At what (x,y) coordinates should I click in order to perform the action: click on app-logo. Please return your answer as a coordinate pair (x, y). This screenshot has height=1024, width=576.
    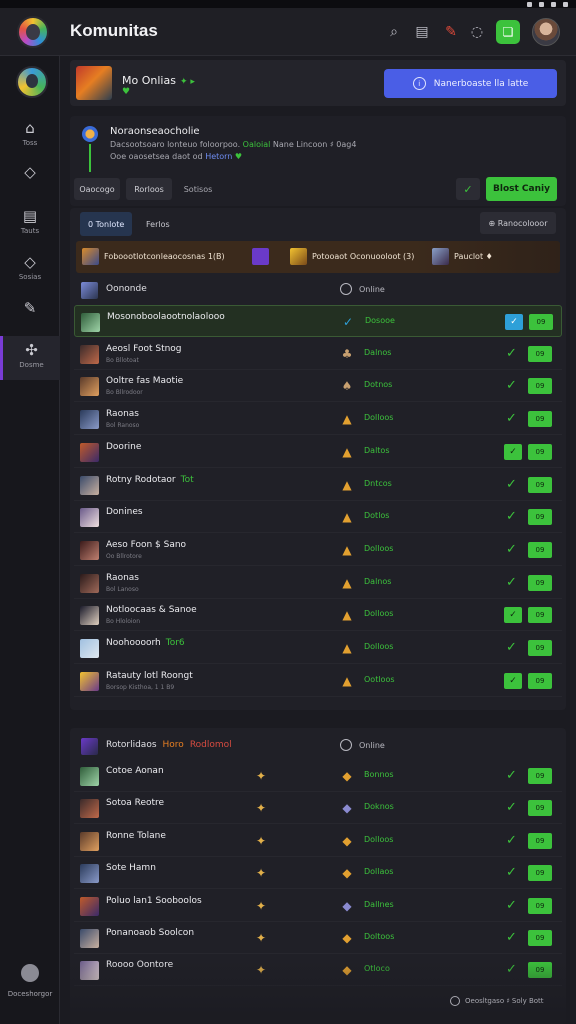
    Looking at the image, I should click on (33, 32).